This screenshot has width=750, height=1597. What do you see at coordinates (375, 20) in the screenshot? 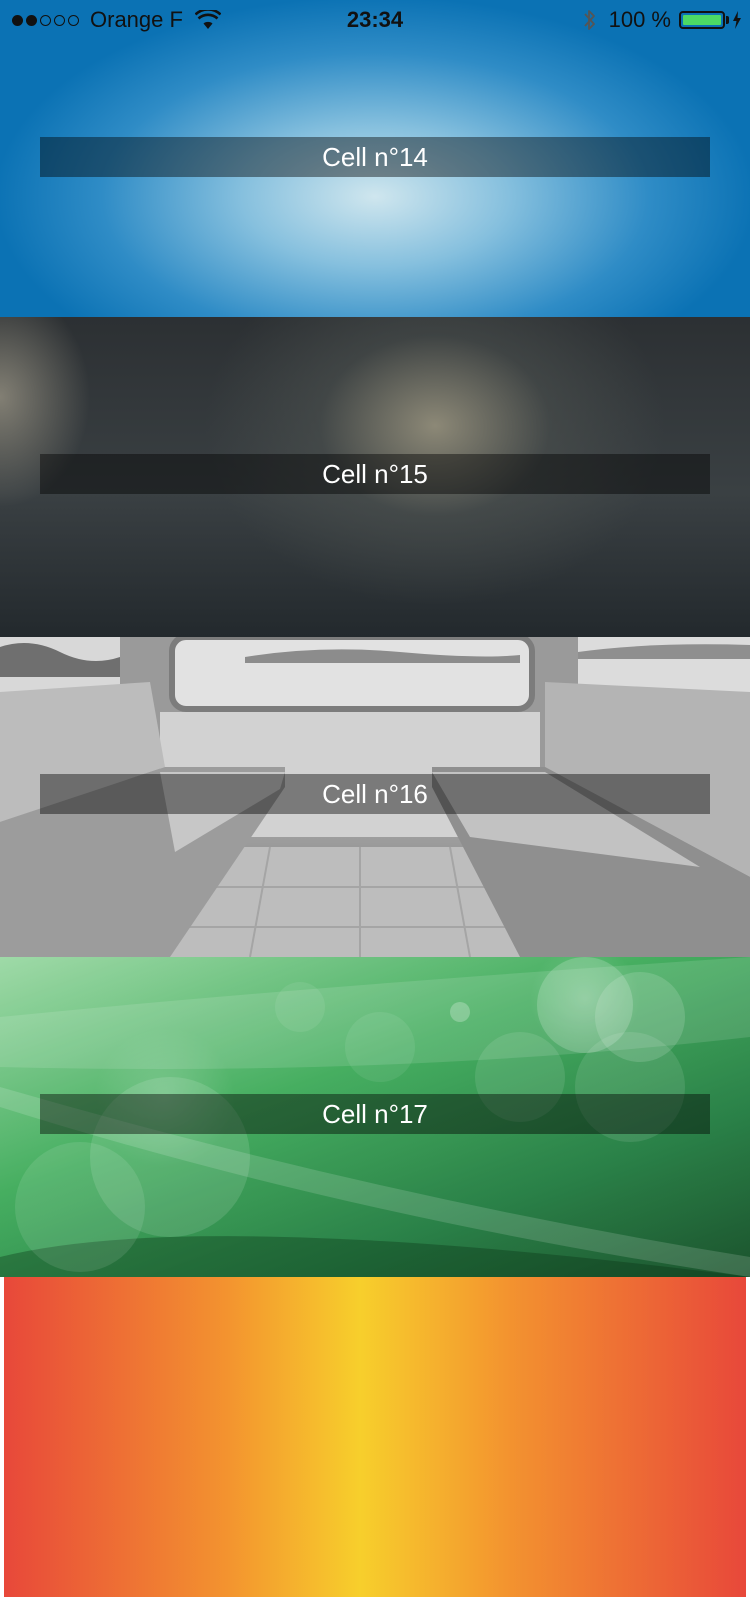
I see `status-bar: Orange F 23:34 100 %` at bounding box center [375, 20].